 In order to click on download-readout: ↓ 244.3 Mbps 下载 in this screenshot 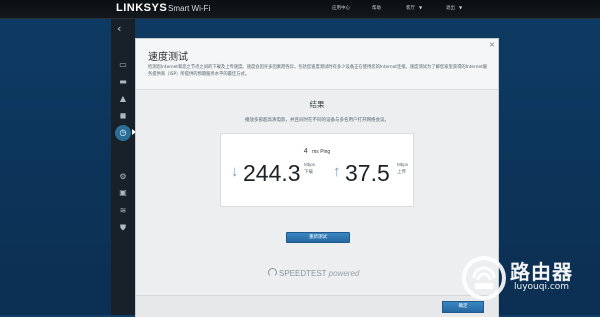, I will do `click(275, 173)`.